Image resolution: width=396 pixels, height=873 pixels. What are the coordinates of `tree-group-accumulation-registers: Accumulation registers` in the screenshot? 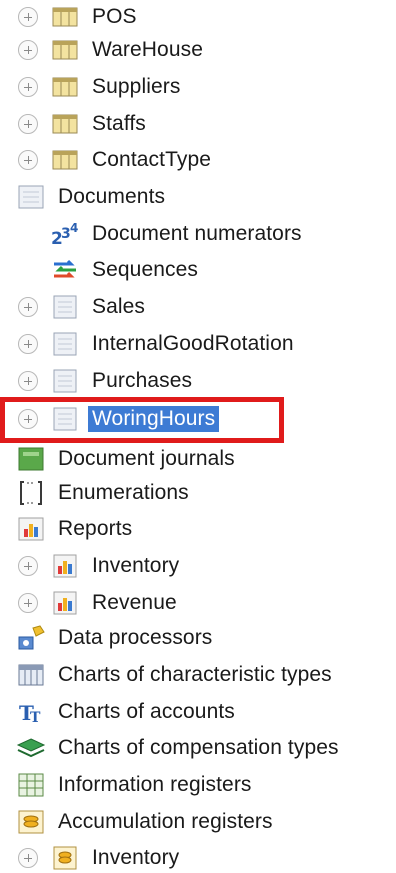 It's located at (198, 822).